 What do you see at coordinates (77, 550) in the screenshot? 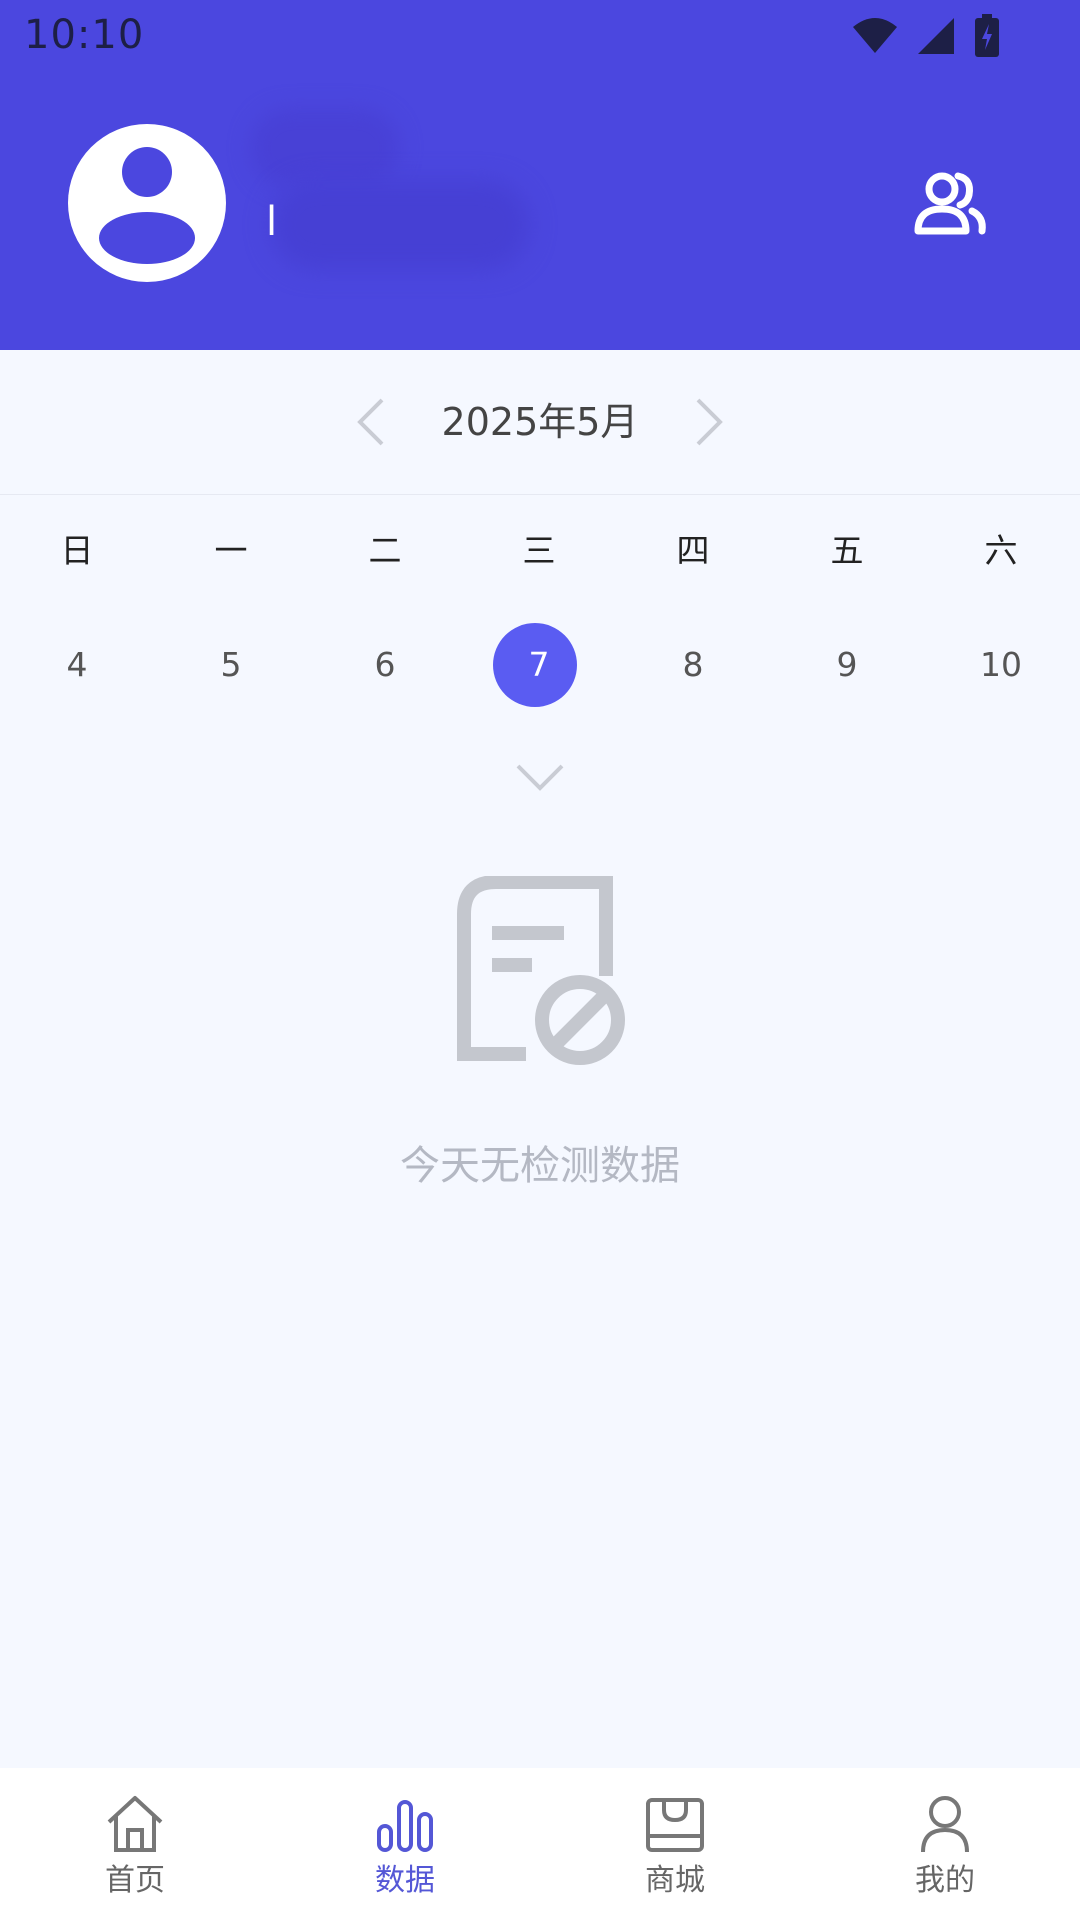
I see `weekday-sun: 日` at bounding box center [77, 550].